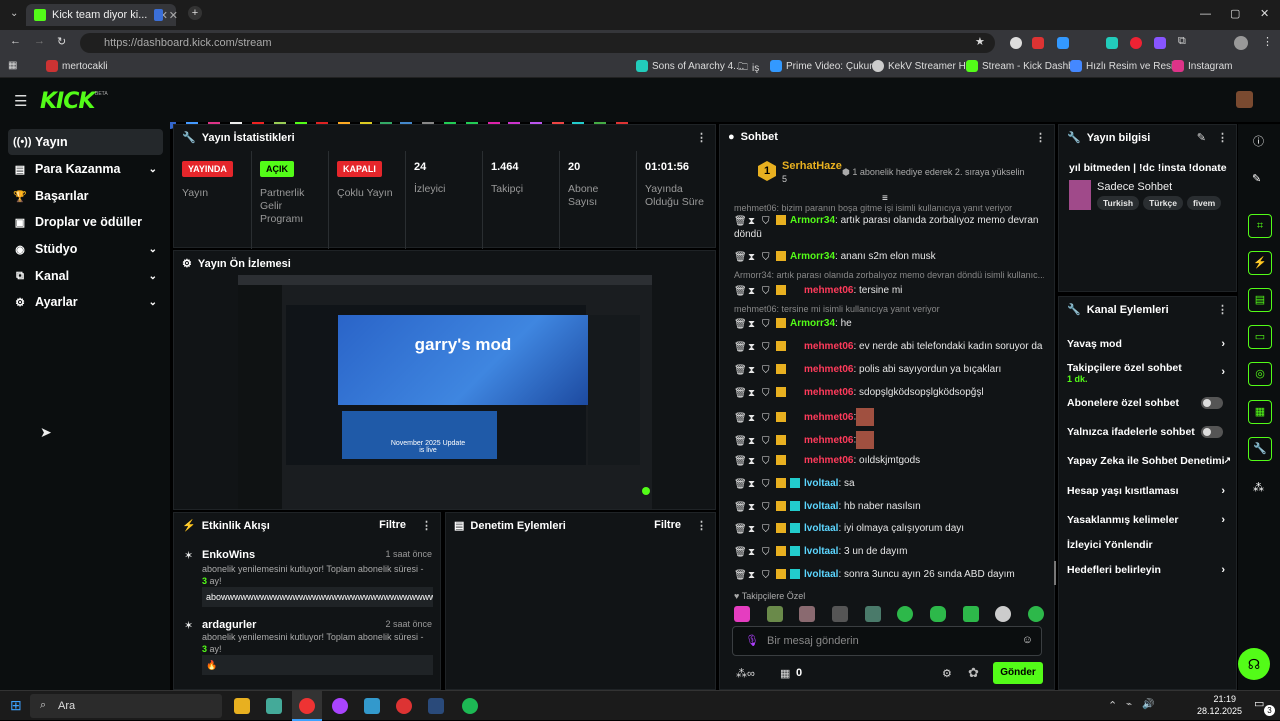 Image resolution: width=1280 pixels, height=721 pixels. I want to click on stream-preview-video: garry's mod November 2025 Update is live, so click(445, 392).